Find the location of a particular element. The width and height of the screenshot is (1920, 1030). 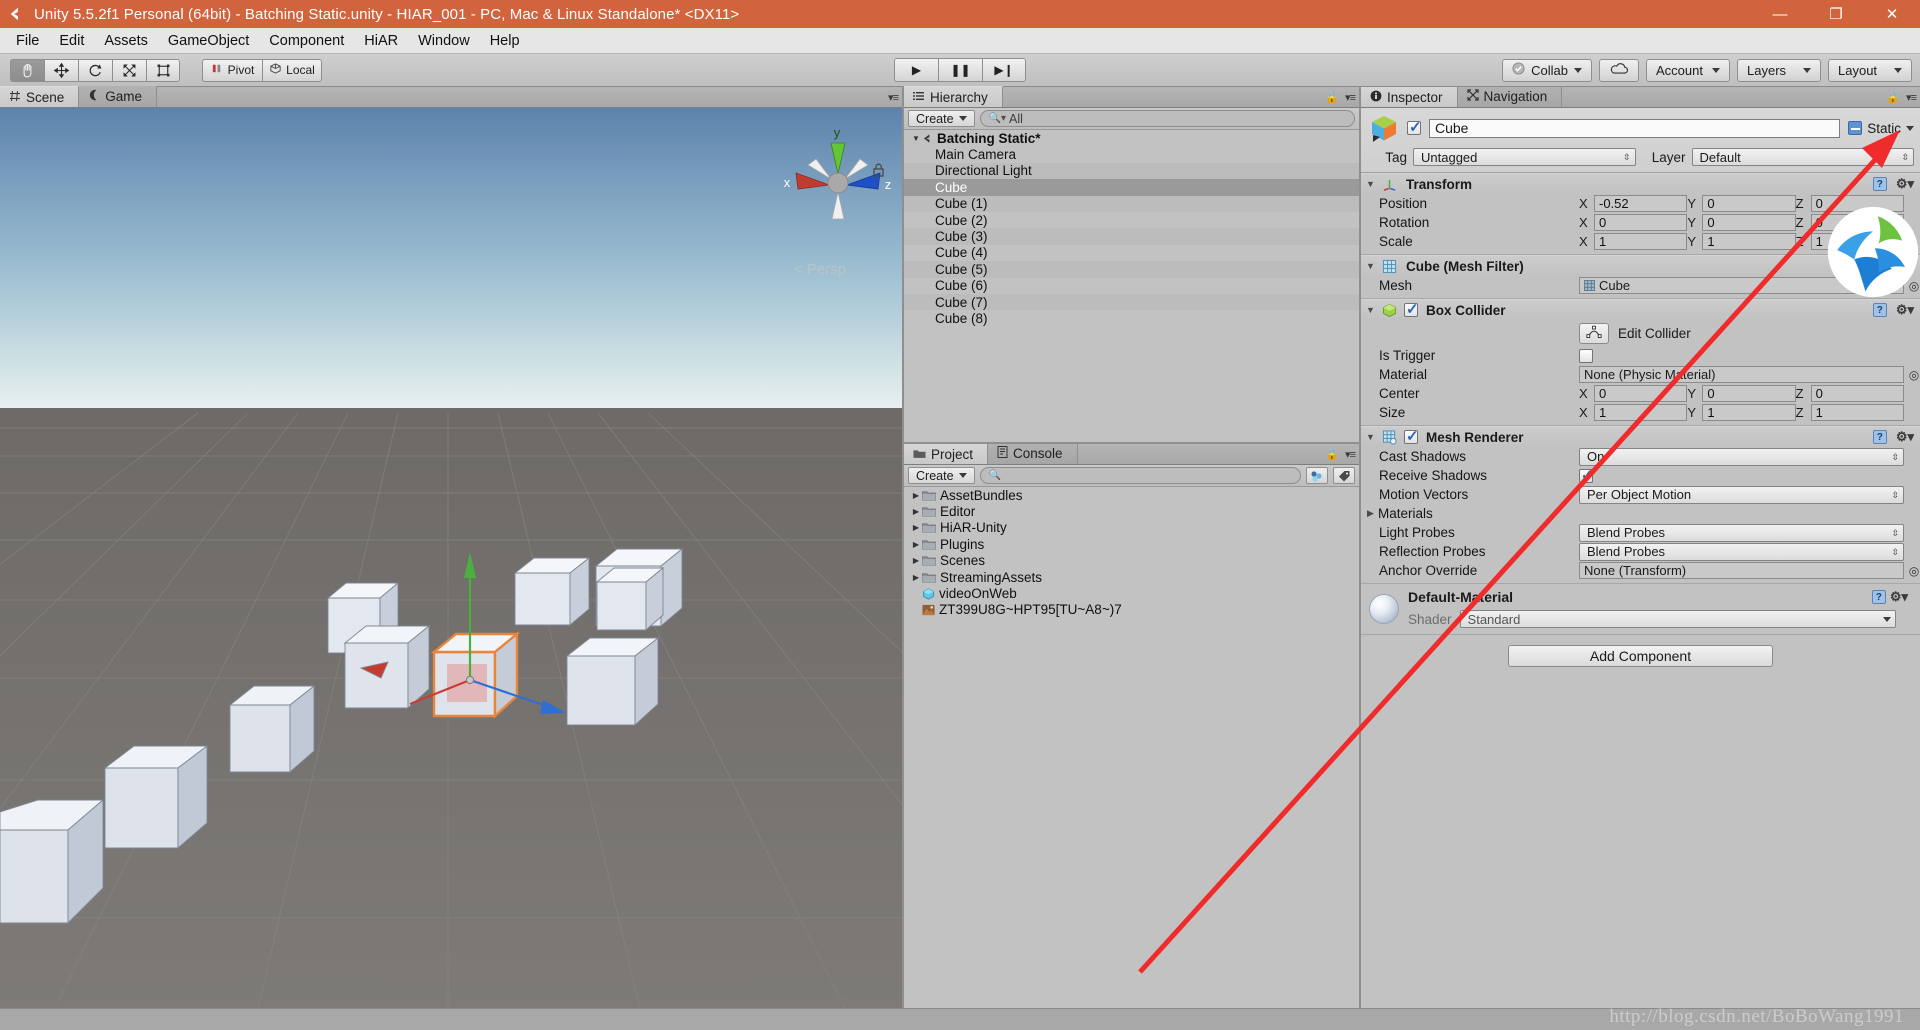

panel-divider-horizontal is located at coordinates (1131, 443).